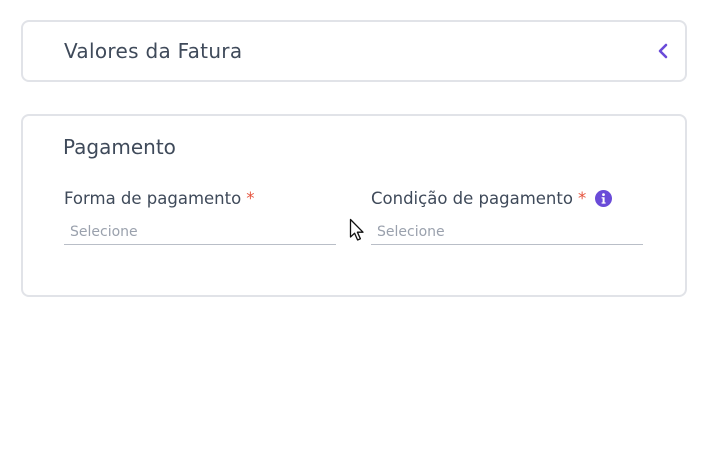 This screenshot has height=460, width=713. I want to click on payment-condition-select: Selecione, so click(507, 232).